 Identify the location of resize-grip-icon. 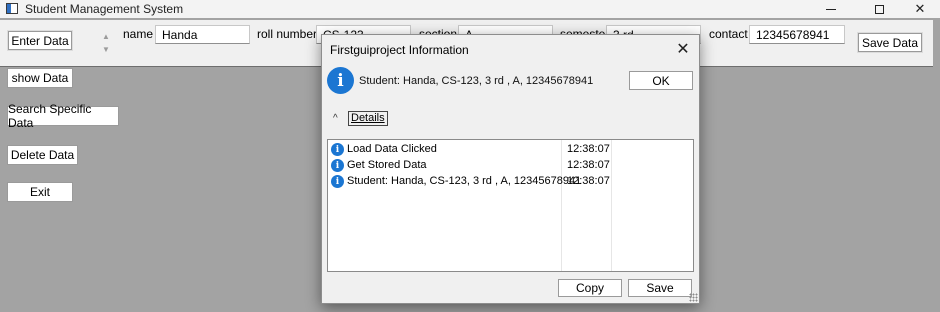
(693, 297).